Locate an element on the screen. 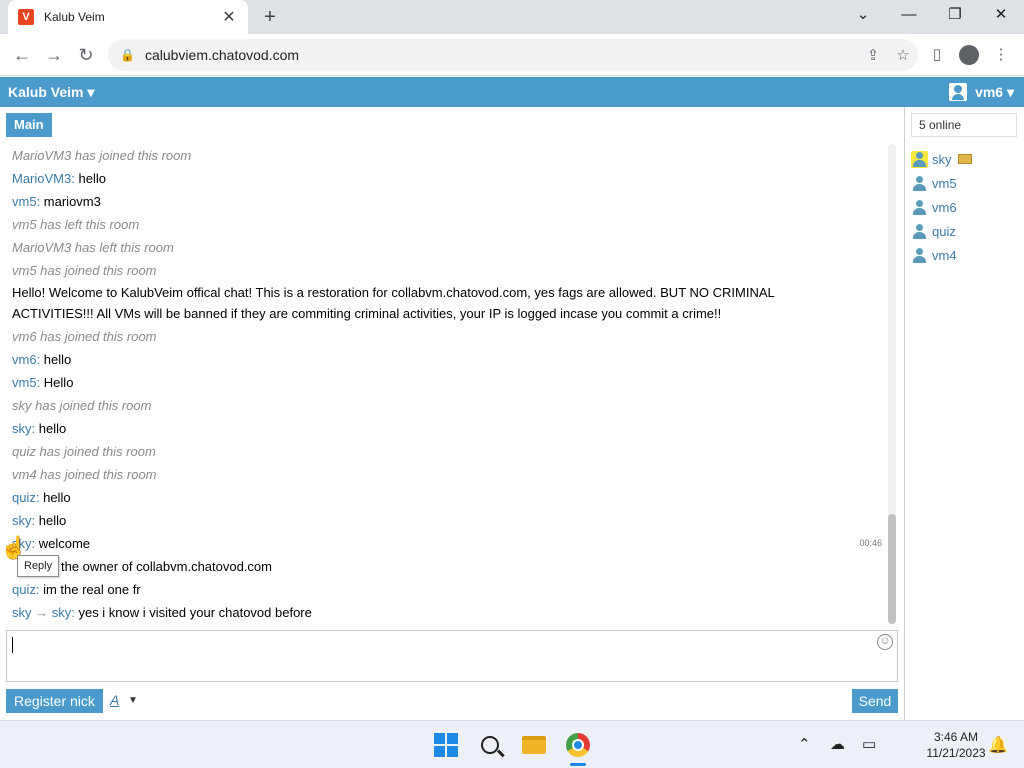 This screenshot has width=1024, height=768. user-avatar-icon is located at coordinates (958, 92).